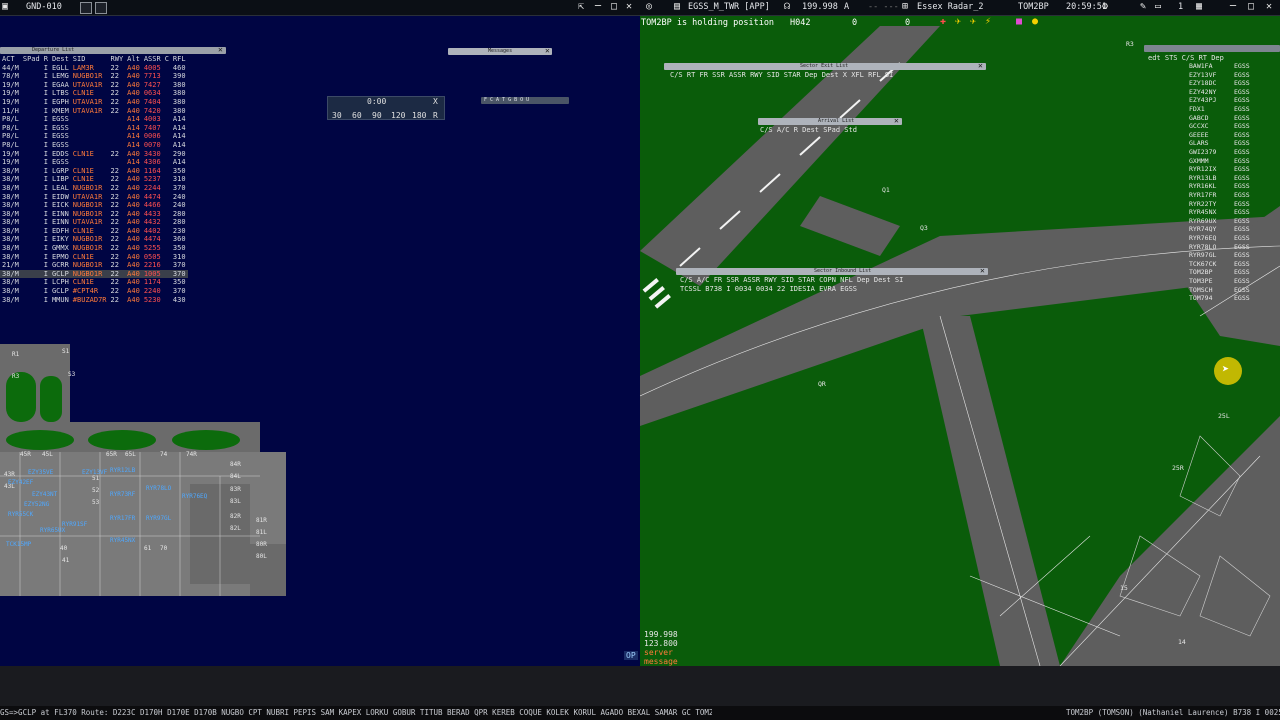 The image size is (1280, 720). What do you see at coordinates (435, 115) in the screenshot?
I see `timer-reset: R` at bounding box center [435, 115].